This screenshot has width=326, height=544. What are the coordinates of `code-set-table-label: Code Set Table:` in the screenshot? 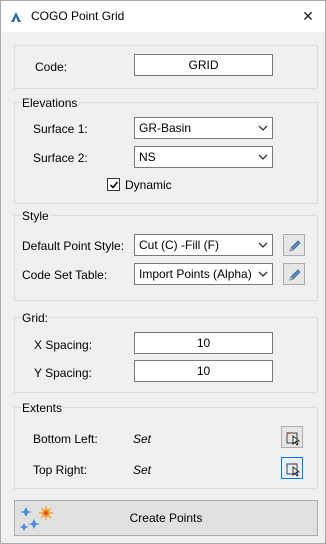 It's located at (65, 275).